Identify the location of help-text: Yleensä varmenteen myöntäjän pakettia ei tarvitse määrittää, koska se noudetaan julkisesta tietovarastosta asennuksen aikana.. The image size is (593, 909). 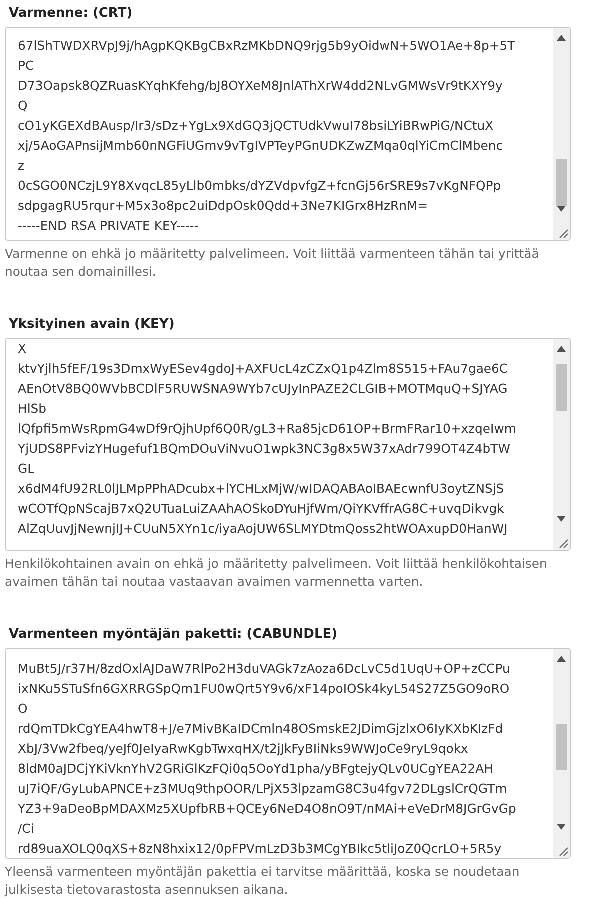
(263, 881).